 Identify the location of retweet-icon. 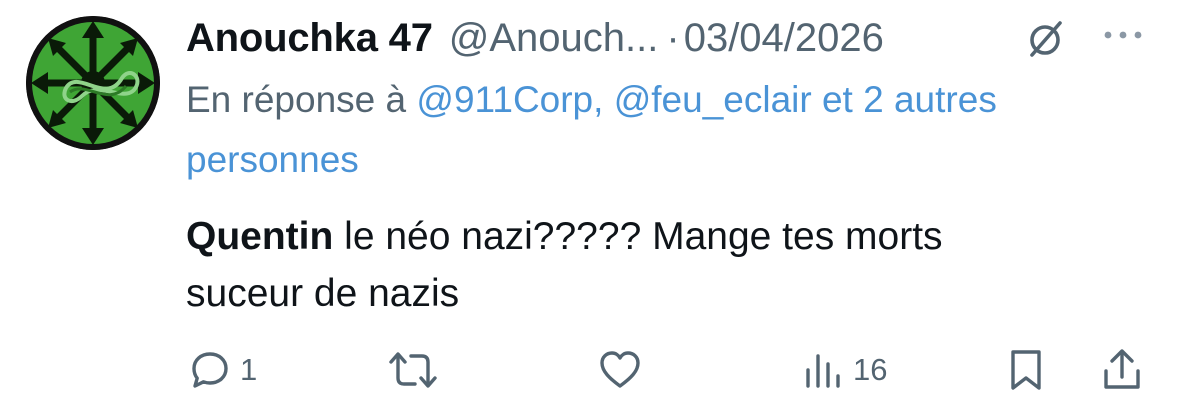
(413, 370).